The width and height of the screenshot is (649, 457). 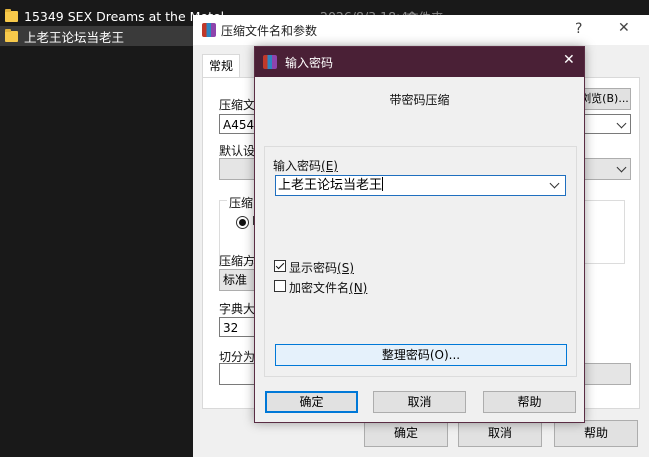 I want to click on encrypt-filenames-label: 加密文件名(N), so click(x=328, y=287).